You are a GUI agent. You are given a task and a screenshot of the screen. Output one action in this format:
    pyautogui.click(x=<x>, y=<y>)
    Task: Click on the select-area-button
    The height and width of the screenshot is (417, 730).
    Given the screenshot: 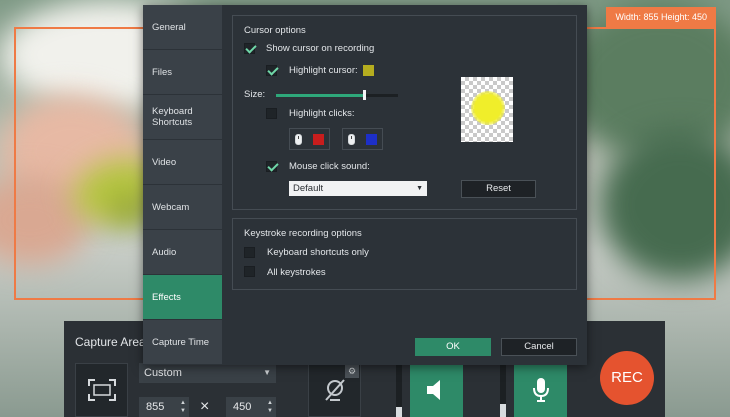 What is the action you would take?
    pyautogui.click(x=101, y=390)
    